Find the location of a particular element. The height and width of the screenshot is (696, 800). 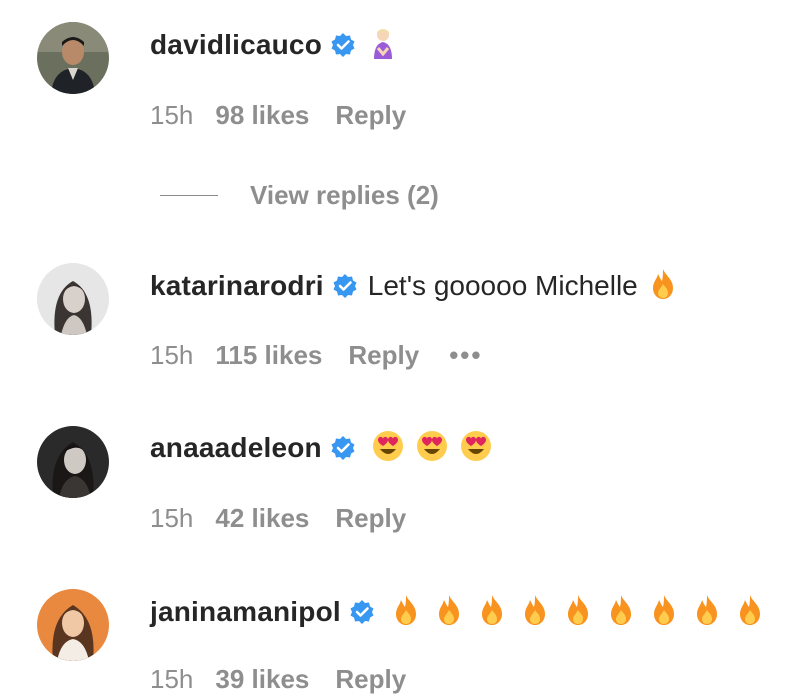

view-replies-label: View replies (2) is located at coordinates (344, 195).